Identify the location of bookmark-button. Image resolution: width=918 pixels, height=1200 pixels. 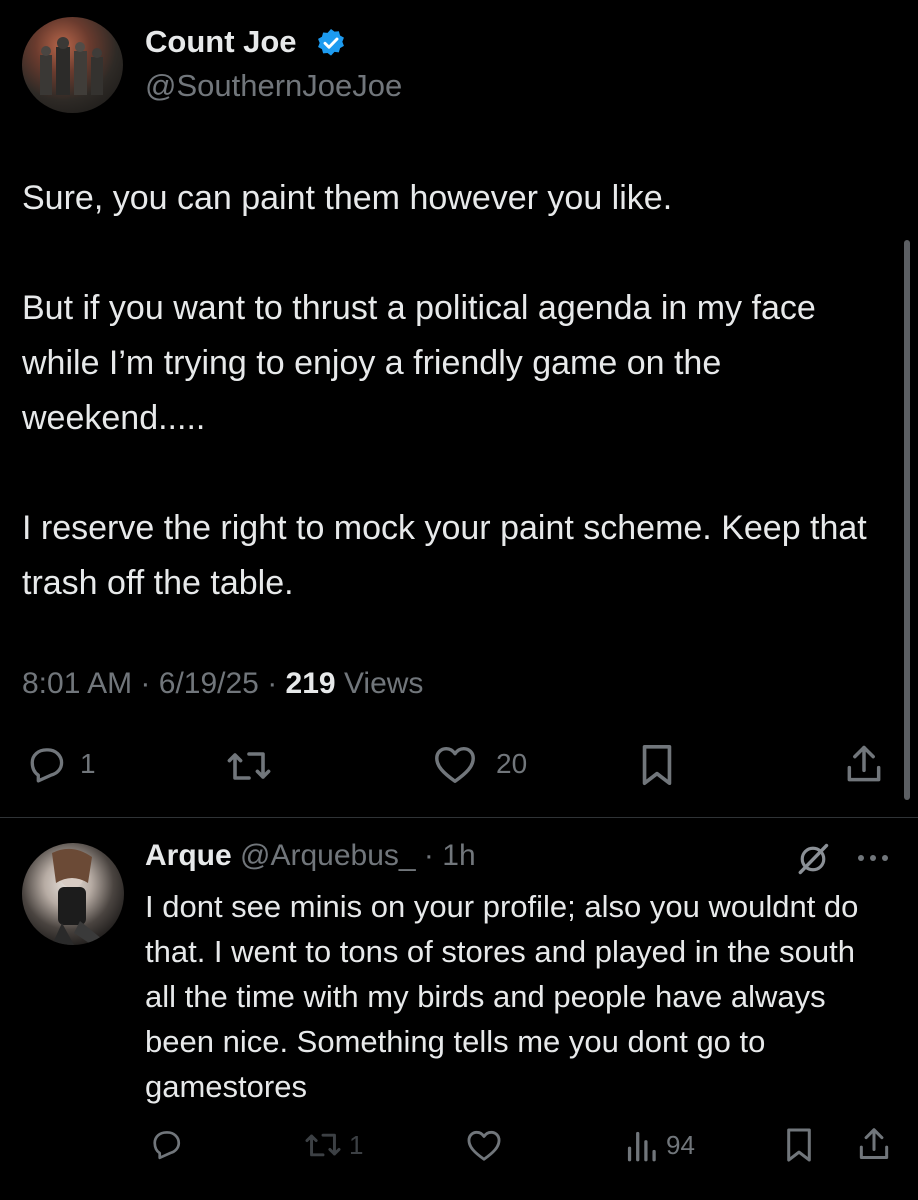
(657, 765).